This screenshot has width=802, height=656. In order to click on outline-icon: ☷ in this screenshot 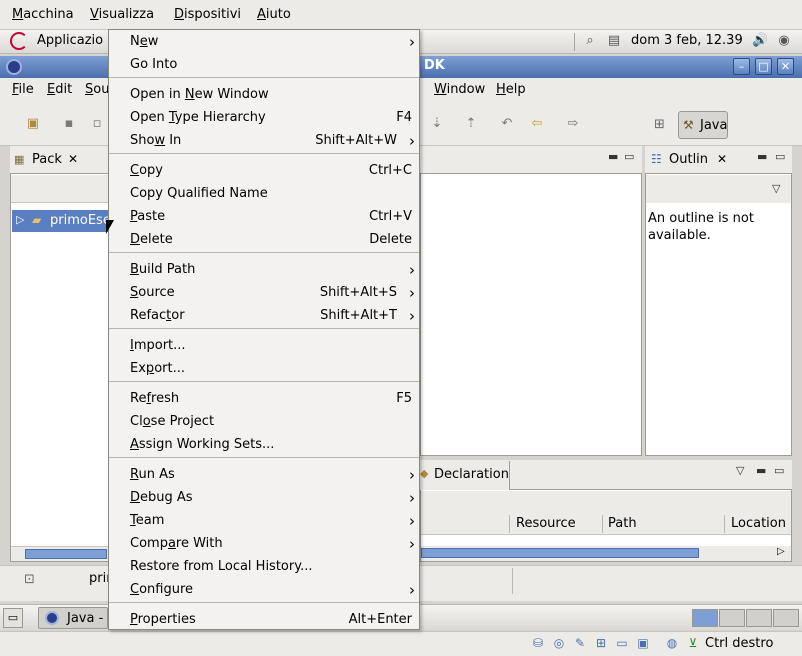, I will do `click(656, 159)`.